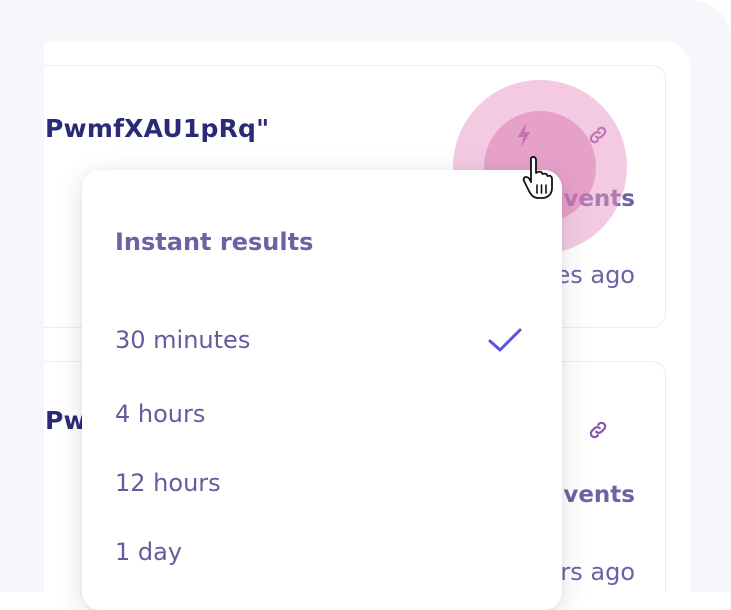 The image size is (731, 610). Describe the element at coordinates (595, 275) in the screenshot. I see `timestamp: es ago` at that location.